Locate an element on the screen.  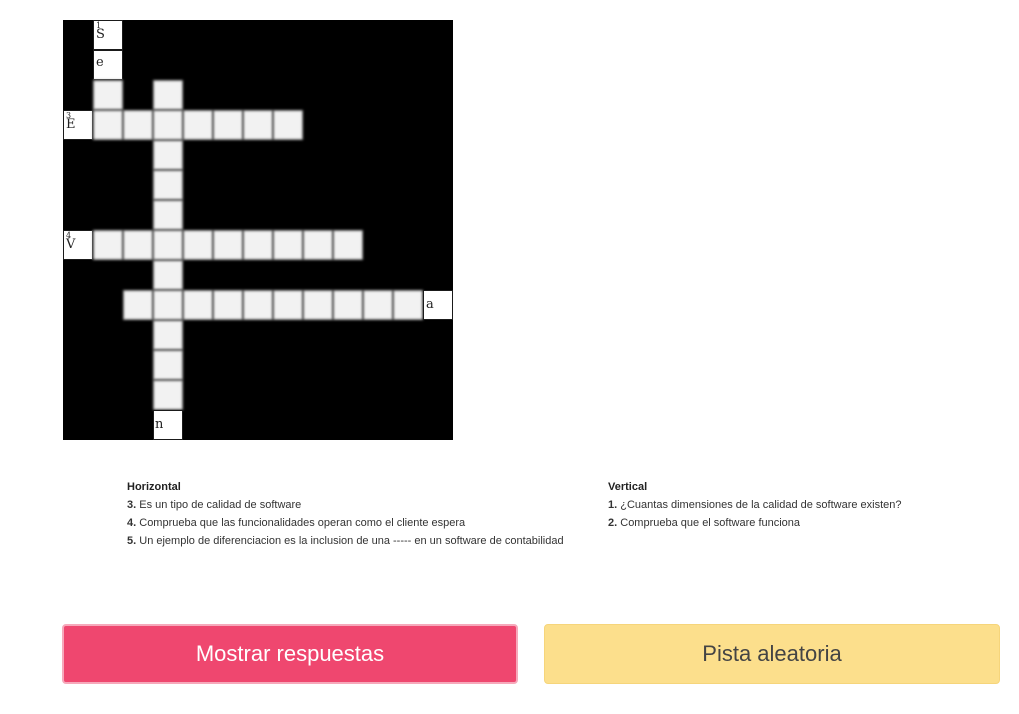
clue-number: 4. is located at coordinates (132, 523).